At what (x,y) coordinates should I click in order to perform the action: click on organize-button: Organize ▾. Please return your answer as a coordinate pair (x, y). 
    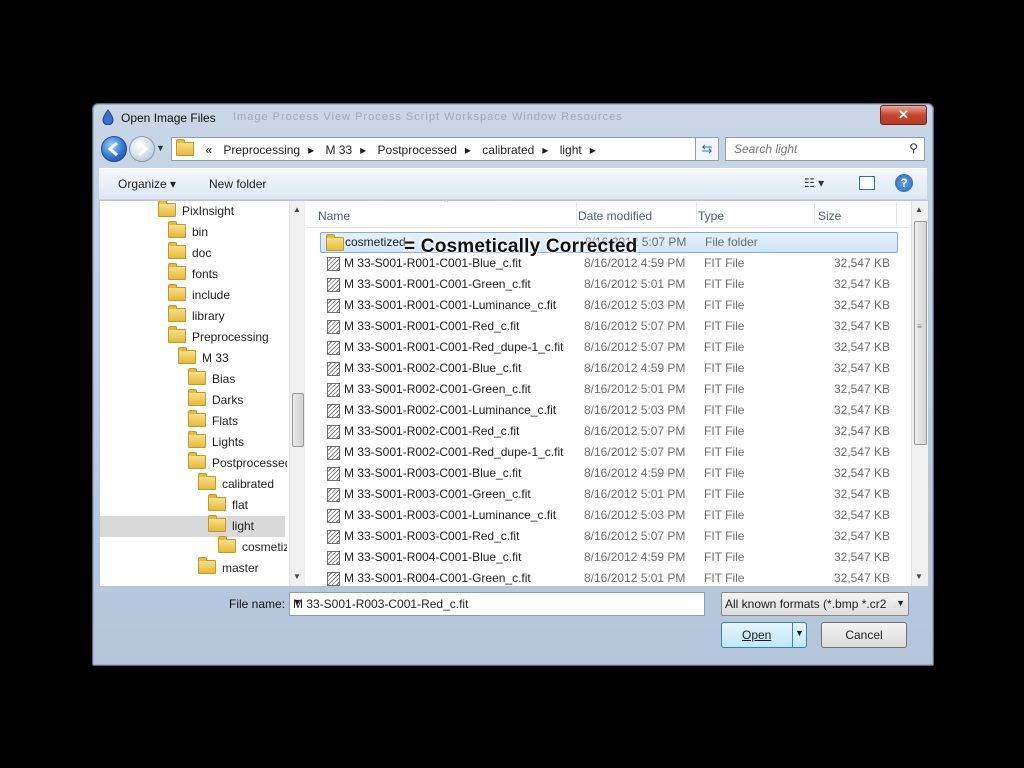
    Looking at the image, I should click on (147, 184).